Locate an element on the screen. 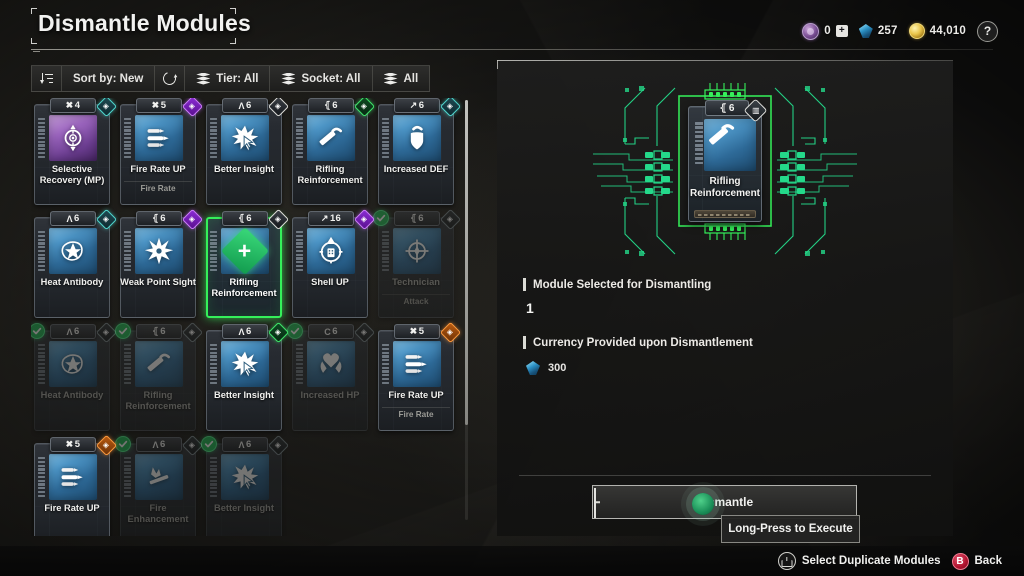 Image resolution: width=1024 pixels, height=576 pixels. module-card: ⦃ 6 ◈ Weak Point Sight is located at coordinates (160, 263).